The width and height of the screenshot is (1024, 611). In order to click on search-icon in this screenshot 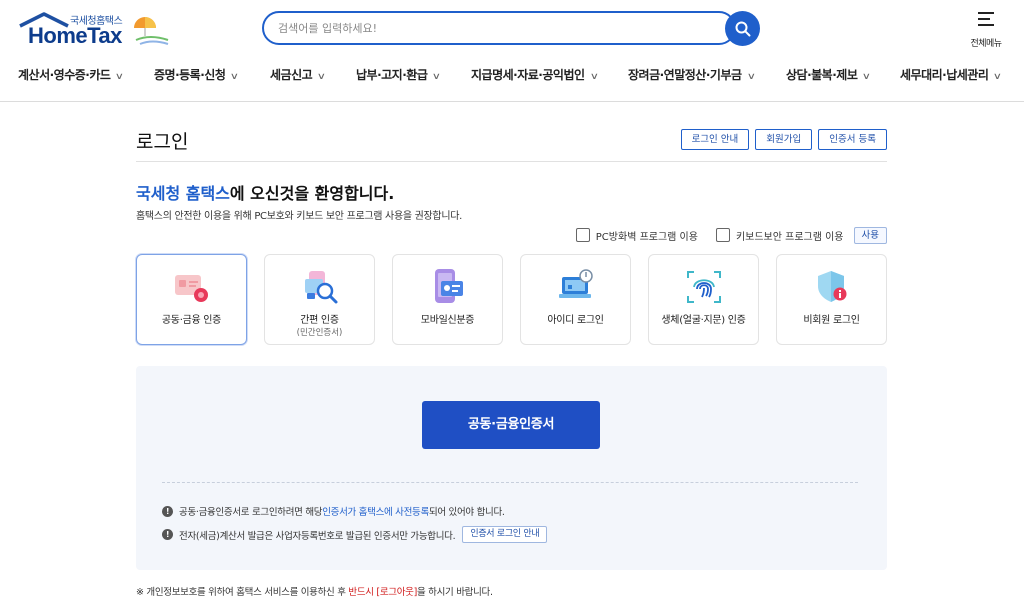, I will do `click(742, 28)`.